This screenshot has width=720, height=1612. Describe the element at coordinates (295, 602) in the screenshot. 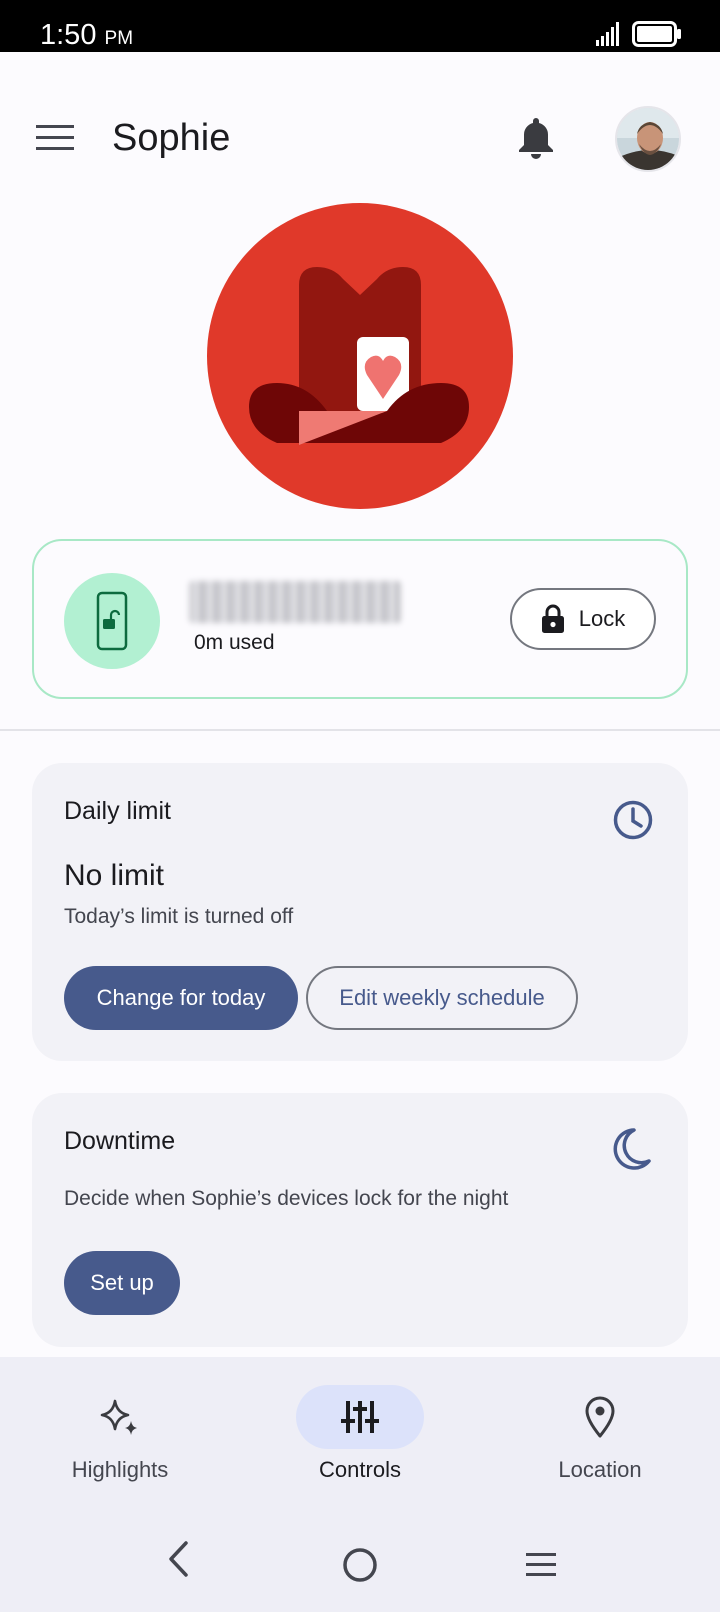

I see `device-name-redacted` at that location.